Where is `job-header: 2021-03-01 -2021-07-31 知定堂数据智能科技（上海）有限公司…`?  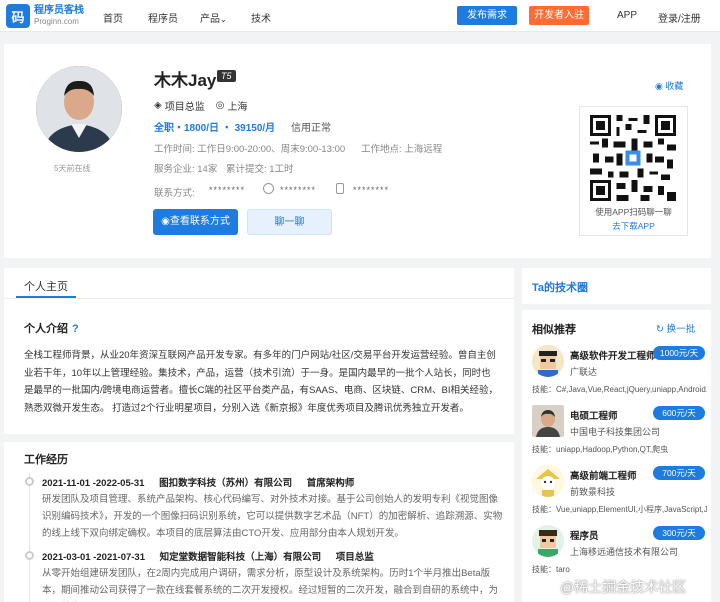 job-header: 2021-03-01 -2021-07-31 知定堂数据智能科技（上海）有限公司… is located at coordinates (208, 556).